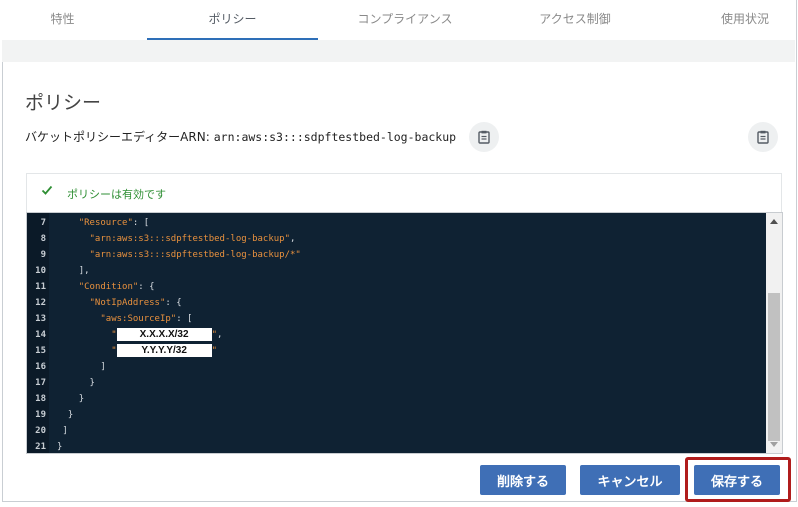 The width and height of the screenshot is (798, 507). What do you see at coordinates (40, 415) in the screenshot?
I see `line-number: 19` at bounding box center [40, 415].